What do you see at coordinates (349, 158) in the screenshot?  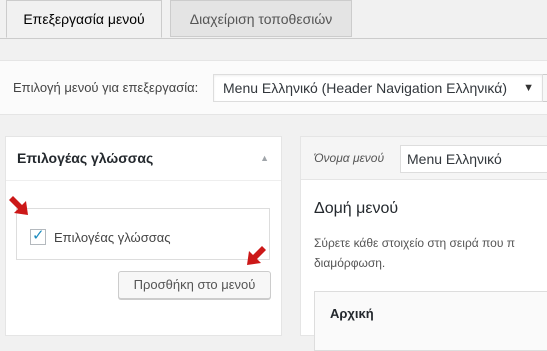 I see `menu-name-label: Όνομα μενού` at bounding box center [349, 158].